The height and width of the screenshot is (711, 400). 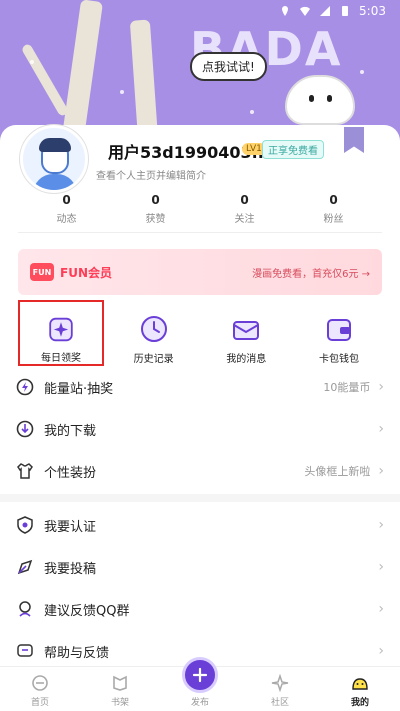 I want to click on envelope-icon, so click(x=246, y=330).